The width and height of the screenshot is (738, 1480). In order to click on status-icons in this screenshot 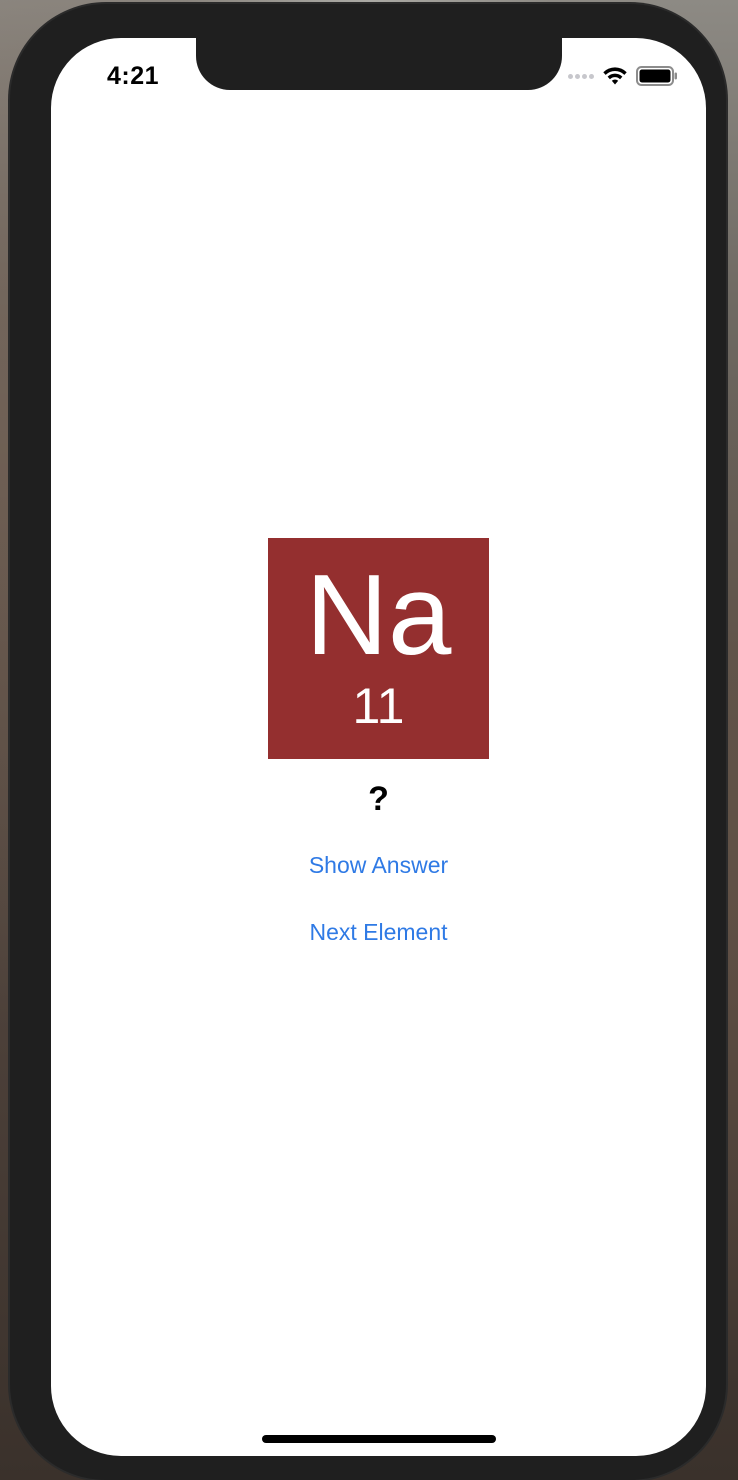, I will do `click(623, 76)`.